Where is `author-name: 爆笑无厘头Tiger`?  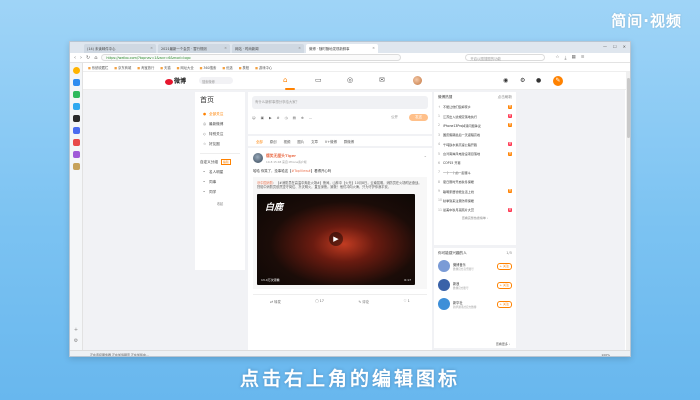
author-name: 爆笑无厘头Tiger is located at coordinates (286, 156).